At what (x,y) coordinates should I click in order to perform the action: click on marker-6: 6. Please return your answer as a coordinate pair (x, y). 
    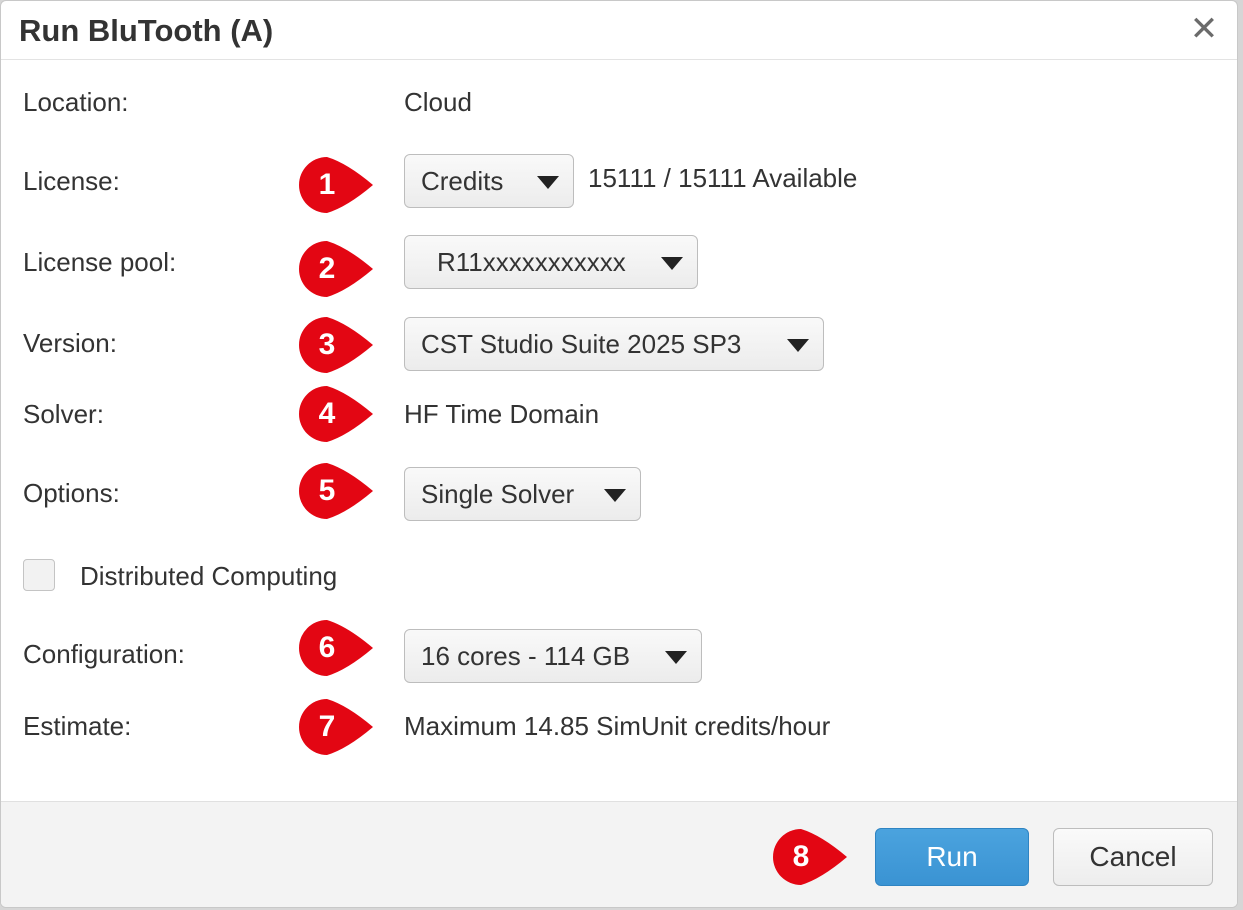
    Looking at the image, I should click on (337, 648).